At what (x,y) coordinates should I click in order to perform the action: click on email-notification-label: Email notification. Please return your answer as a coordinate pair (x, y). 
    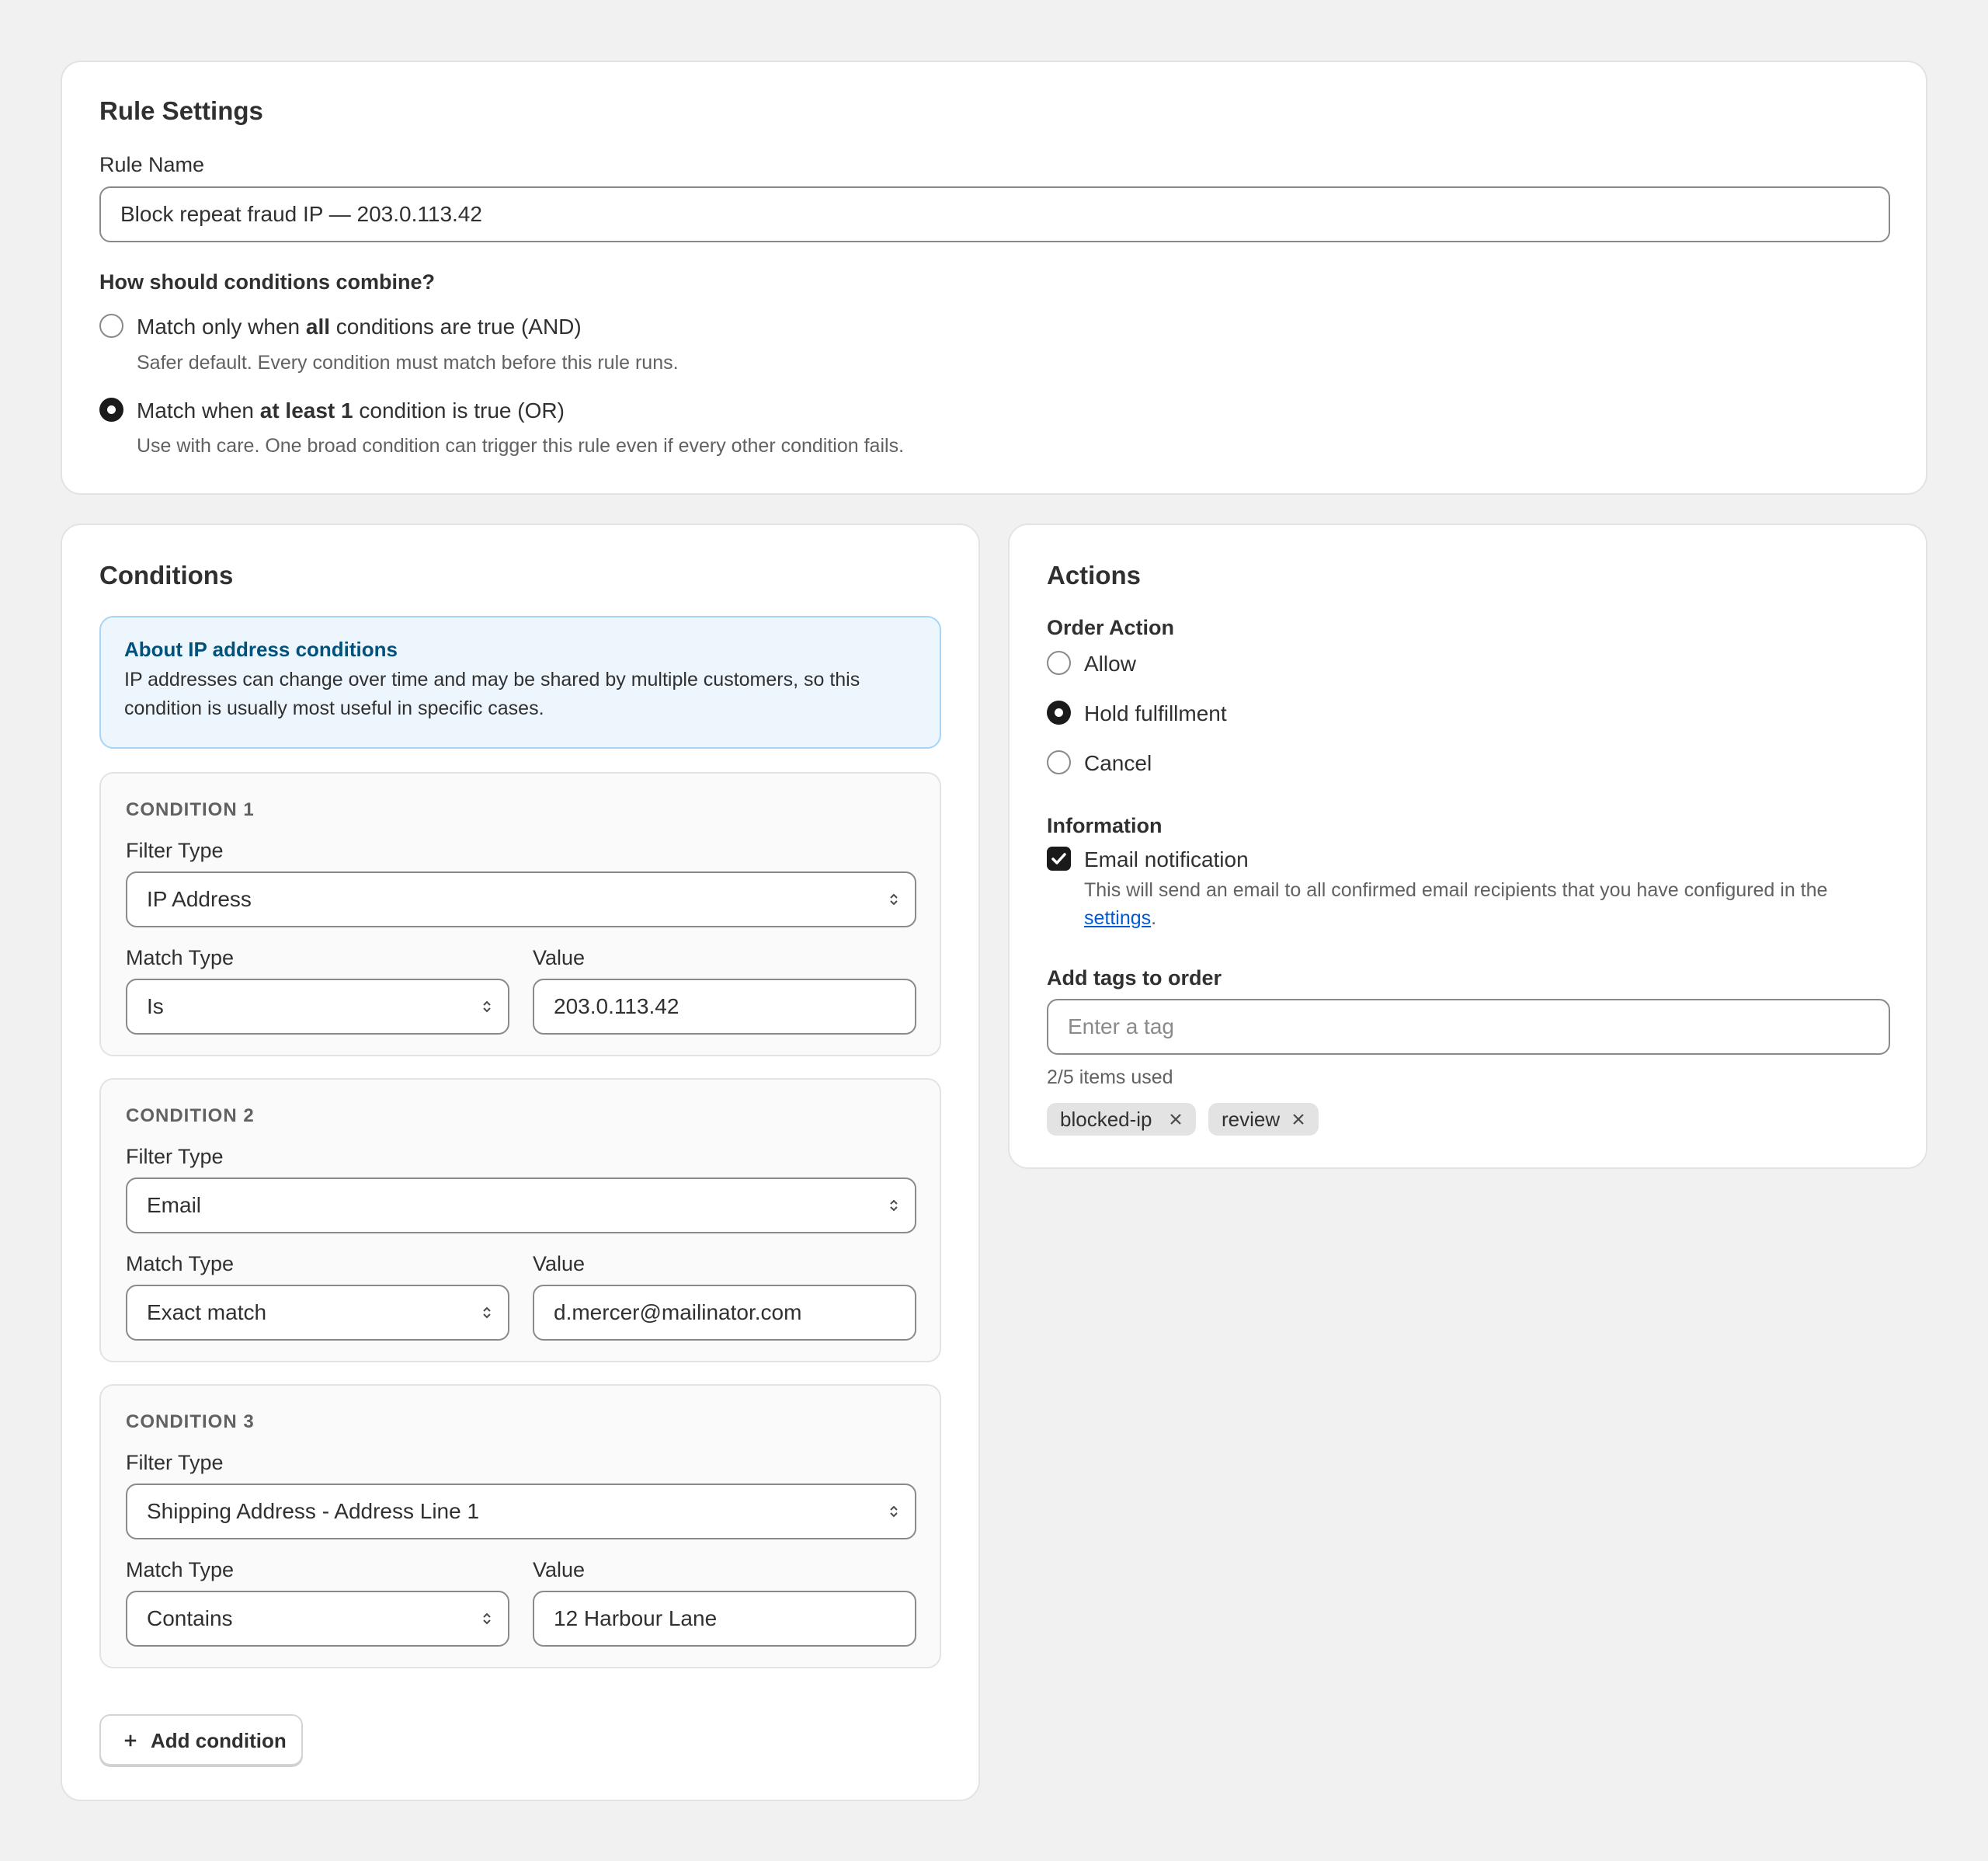
    Looking at the image, I should click on (1167, 859).